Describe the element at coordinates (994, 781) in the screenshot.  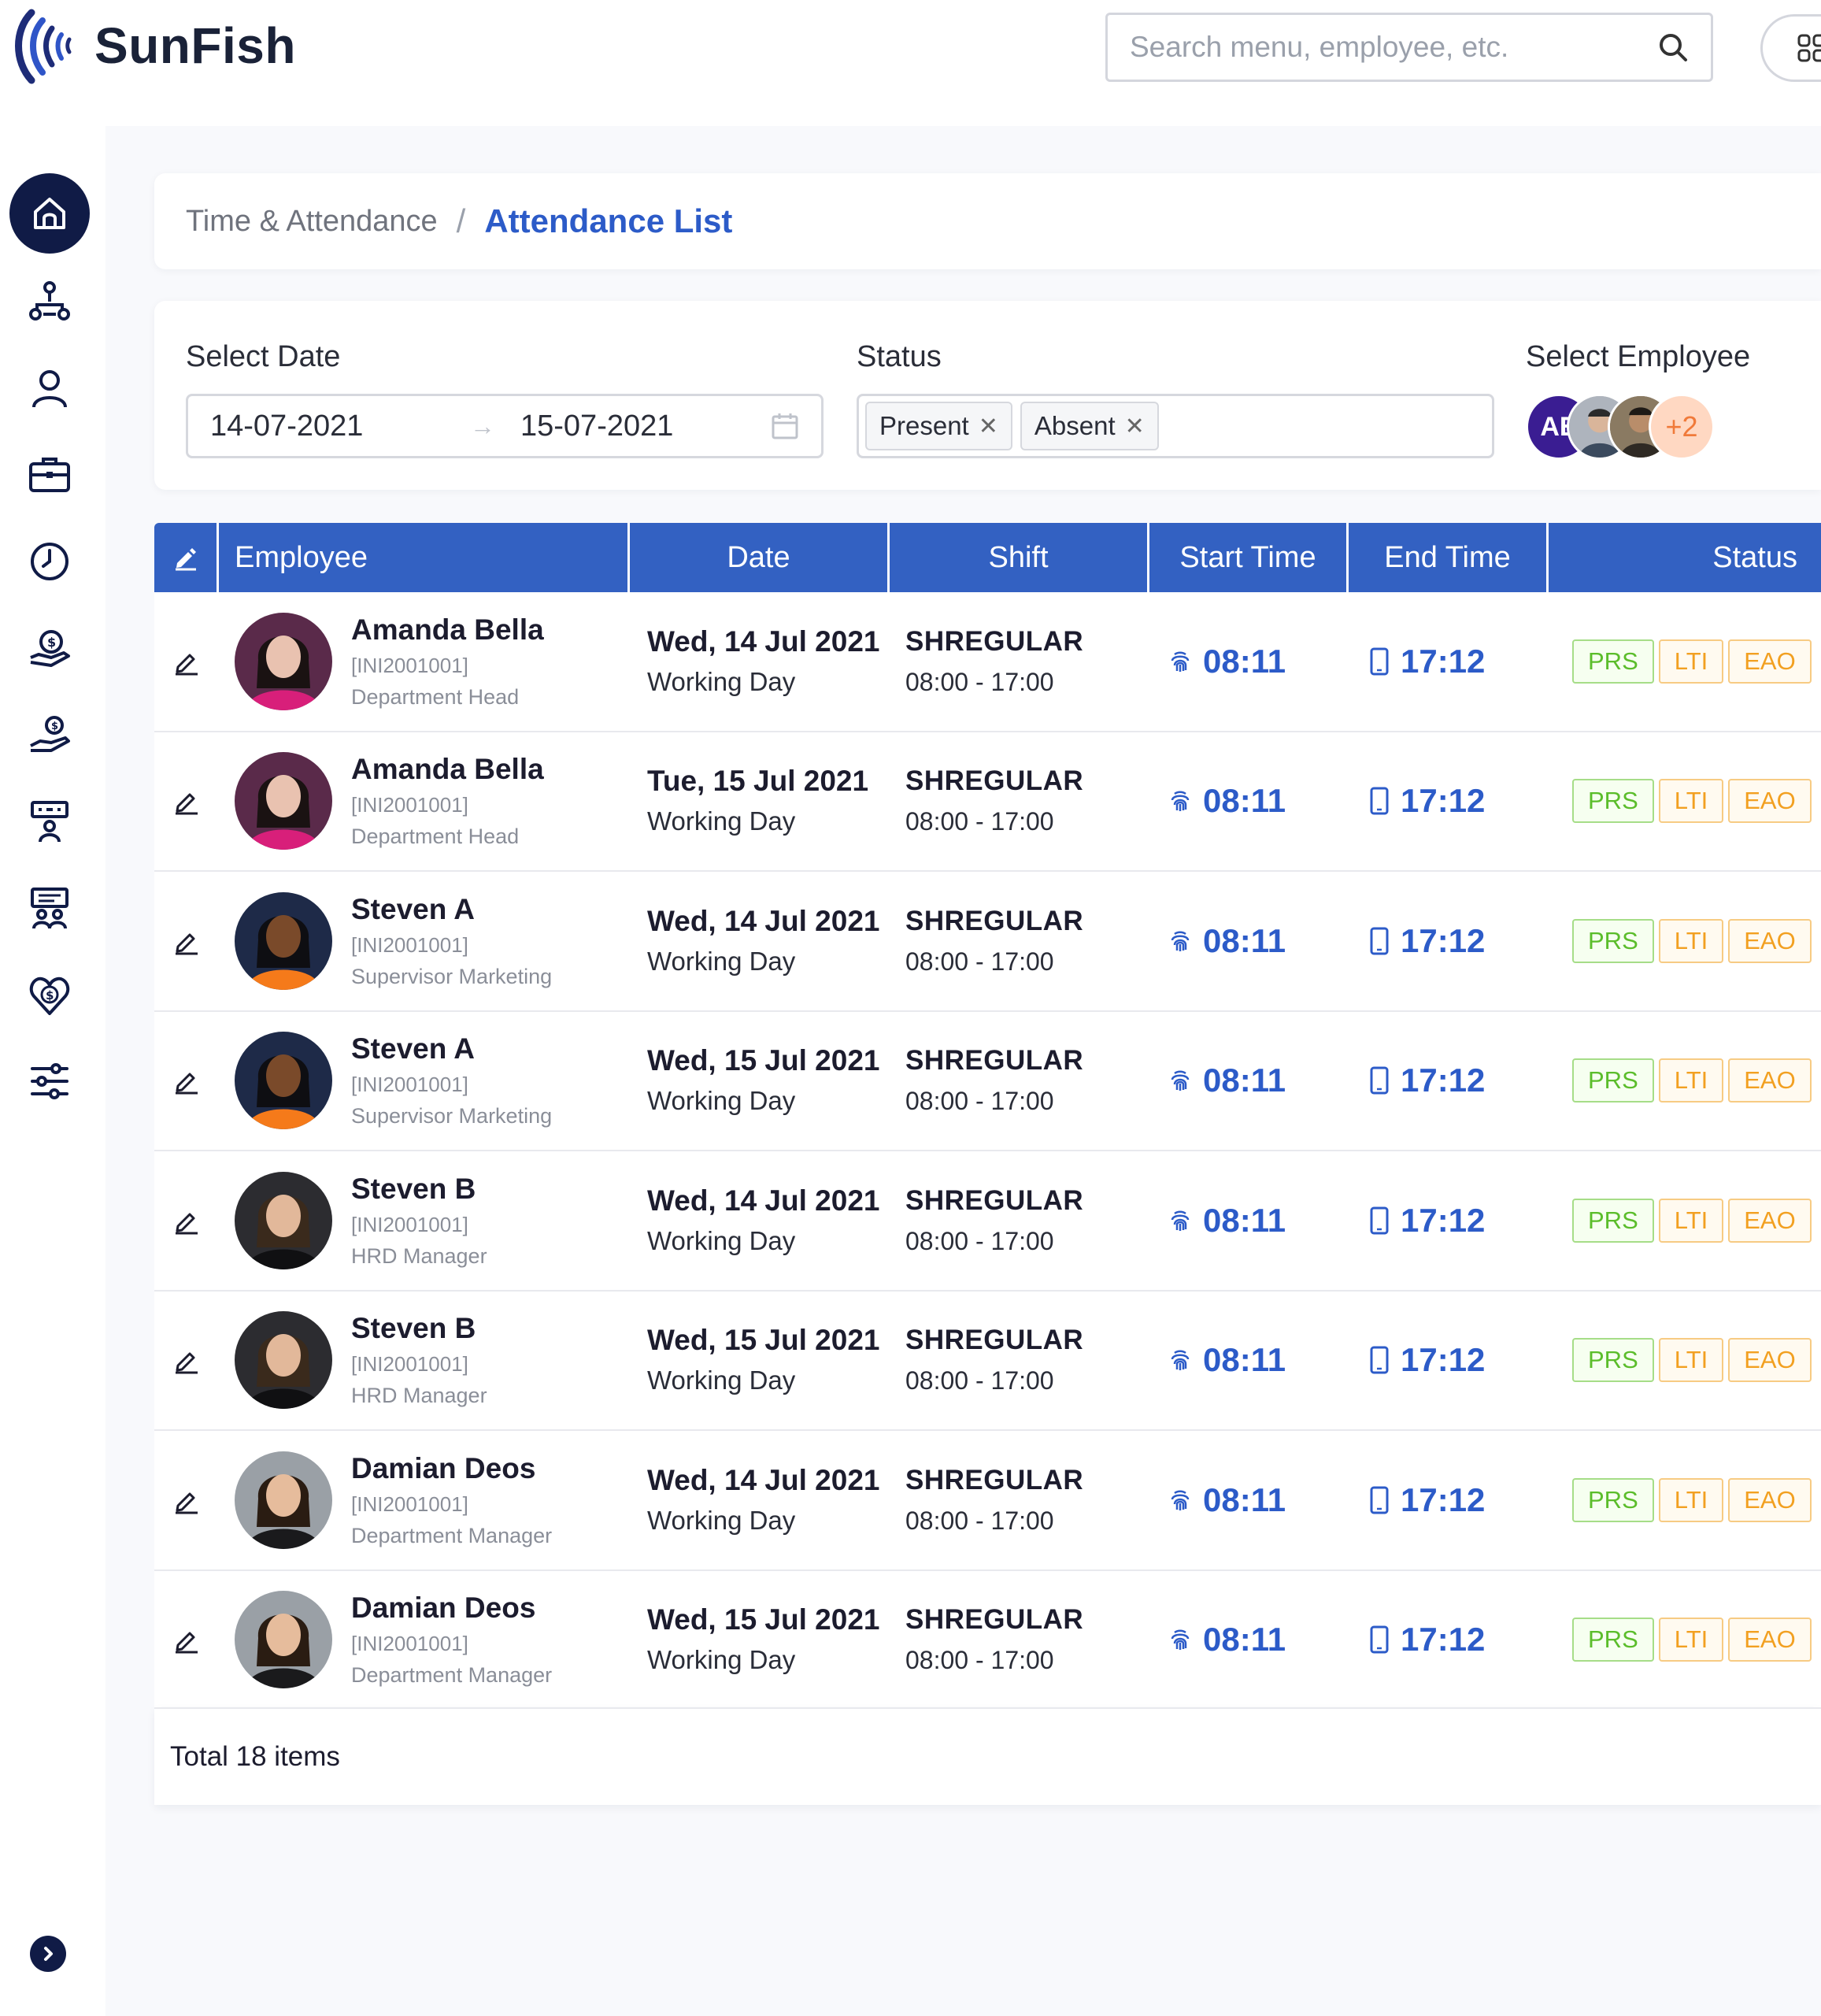
I see `shift-code: SHREGULAR` at that location.